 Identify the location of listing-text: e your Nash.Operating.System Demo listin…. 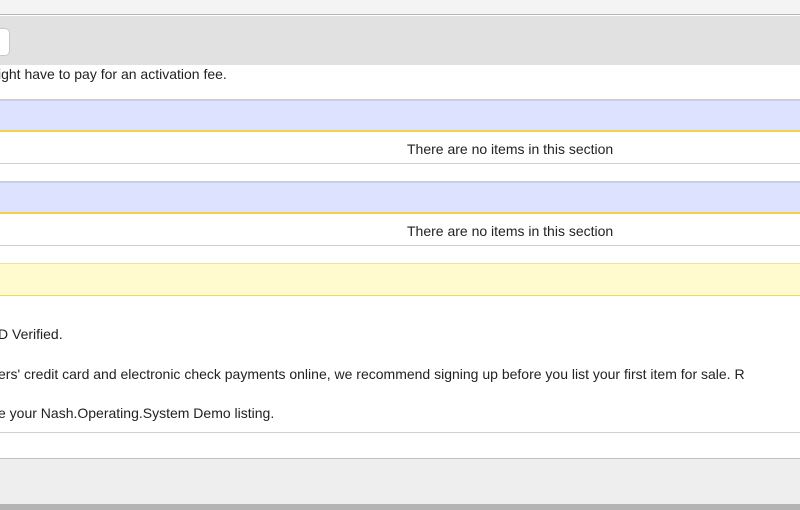
(137, 413).